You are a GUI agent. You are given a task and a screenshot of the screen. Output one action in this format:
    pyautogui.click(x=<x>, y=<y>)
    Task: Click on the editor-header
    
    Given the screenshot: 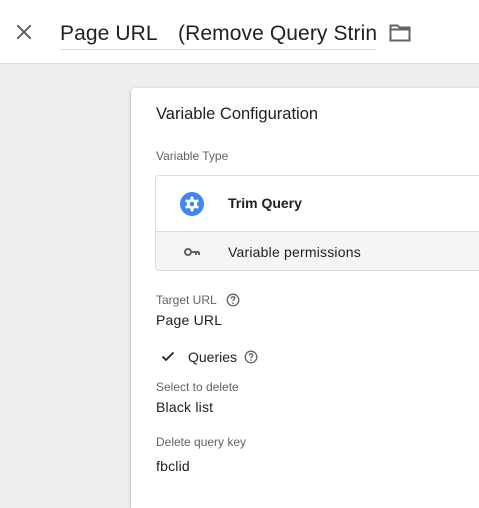 What is the action you would take?
    pyautogui.click(x=239, y=32)
    